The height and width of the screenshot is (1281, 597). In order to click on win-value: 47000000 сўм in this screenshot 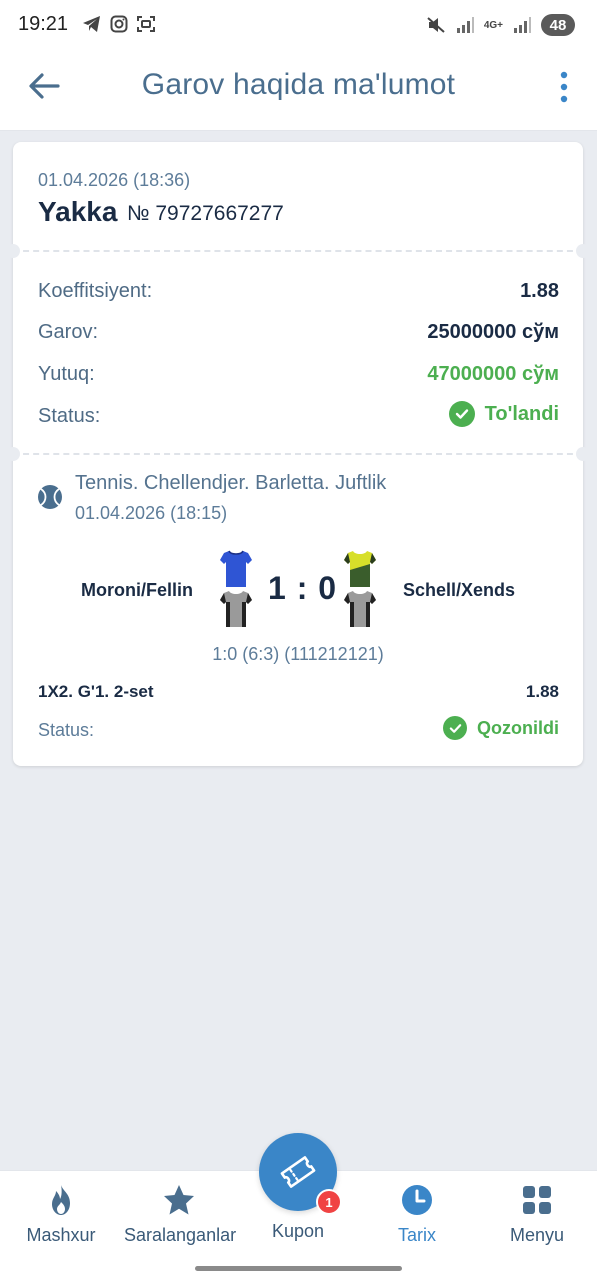, I will do `click(493, 374)`.